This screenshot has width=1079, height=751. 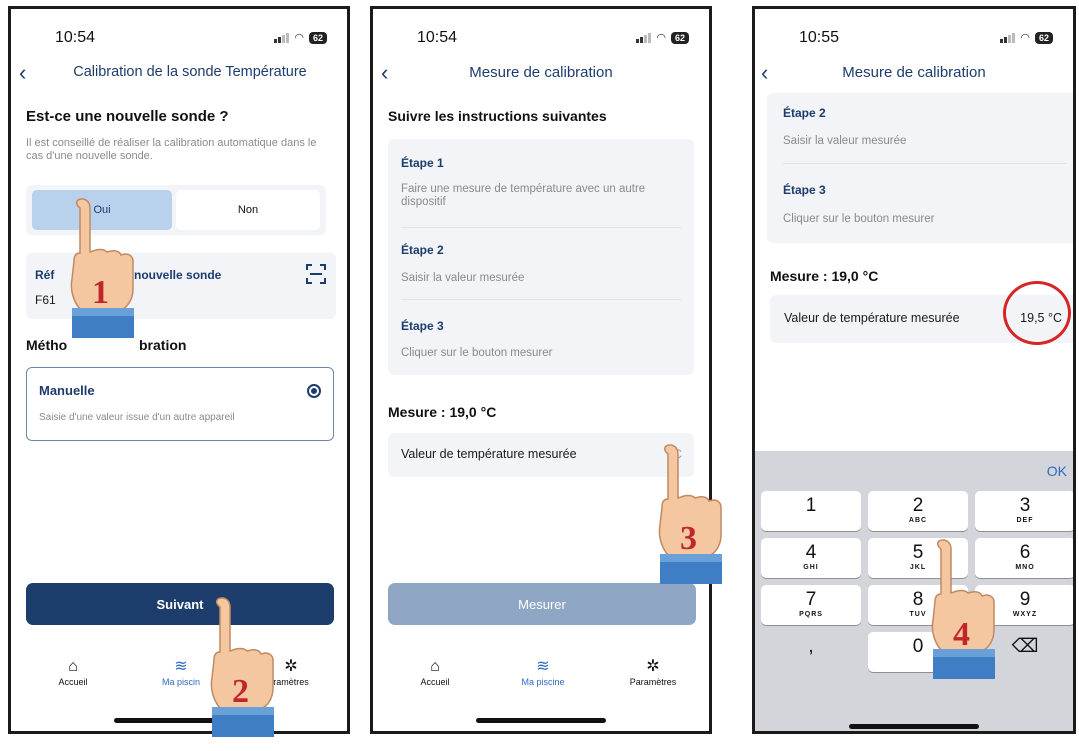 I want to click on key-3: 3 DEF, so click(x=1024, y=511).